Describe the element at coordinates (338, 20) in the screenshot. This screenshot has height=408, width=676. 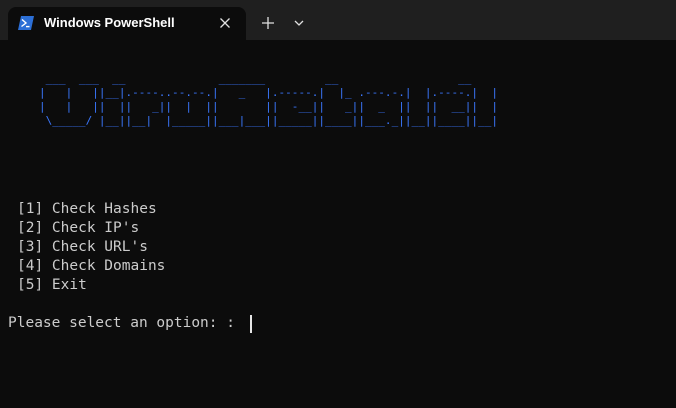
I see `tab-bar: Windows PowerShell` at that location.